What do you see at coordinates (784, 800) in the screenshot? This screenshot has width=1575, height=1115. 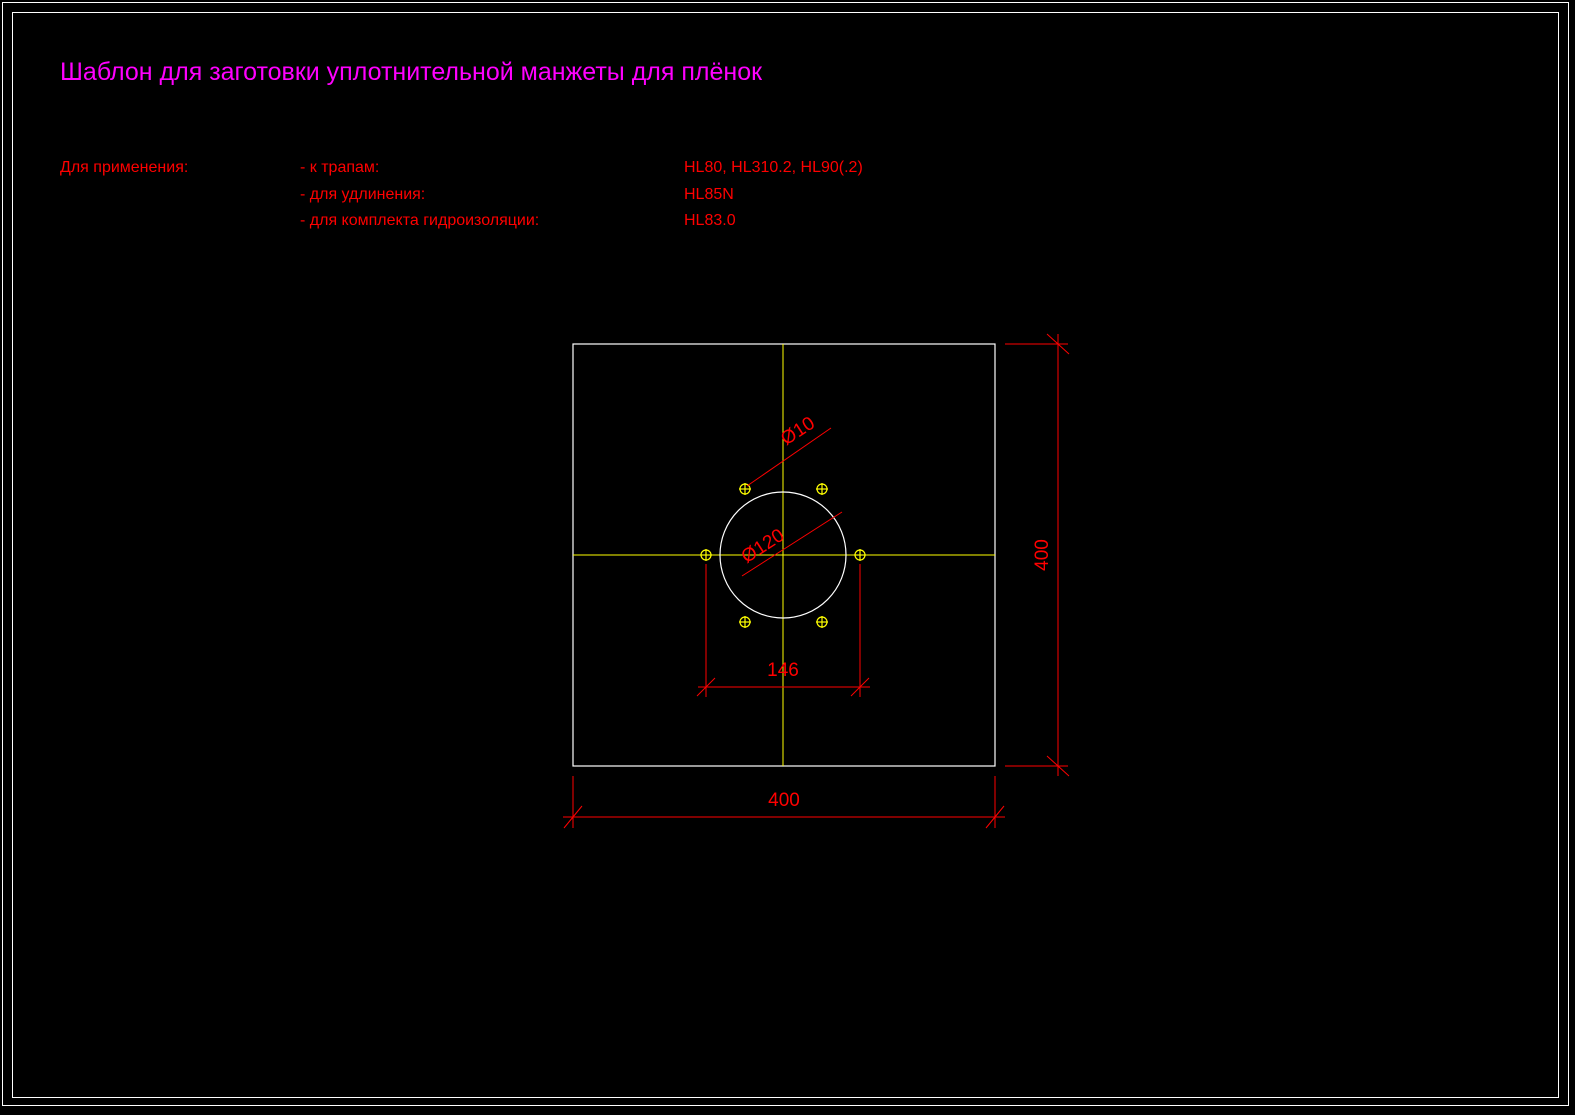 I see `width-dimension-text: 400` at bounding box center [784, 800].